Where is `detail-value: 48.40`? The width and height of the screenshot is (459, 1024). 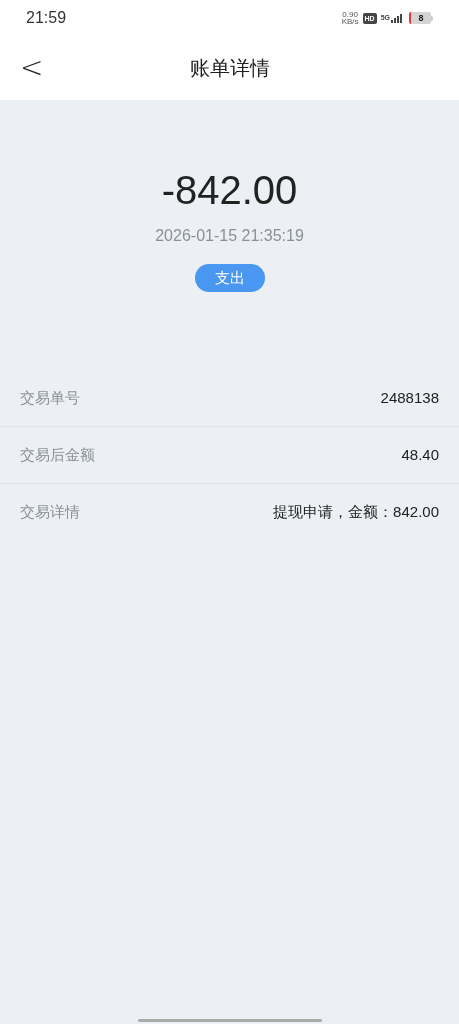 detail-value: 48.40 is located at coordinates (420, 454).